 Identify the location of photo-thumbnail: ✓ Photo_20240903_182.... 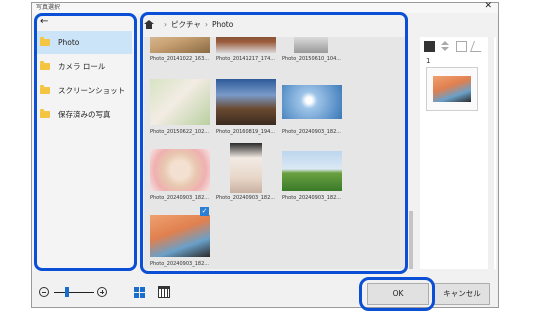
(180, 238).